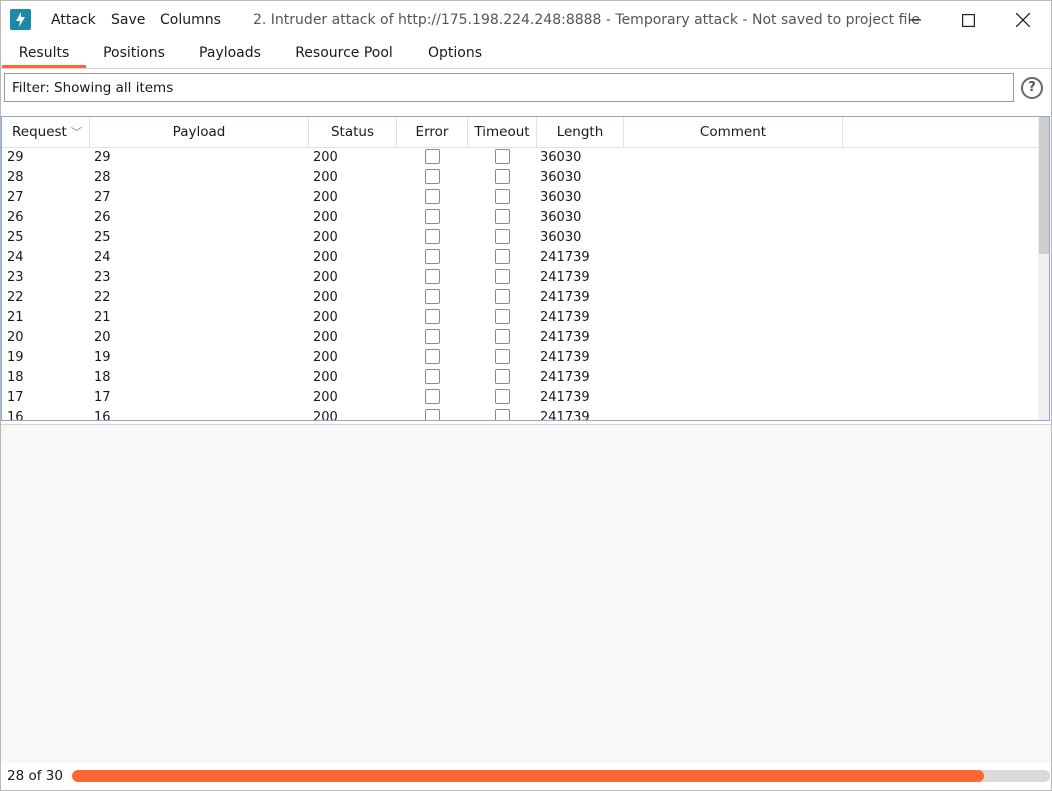  I want to click on column-header-length: Length, so click(580, 132).